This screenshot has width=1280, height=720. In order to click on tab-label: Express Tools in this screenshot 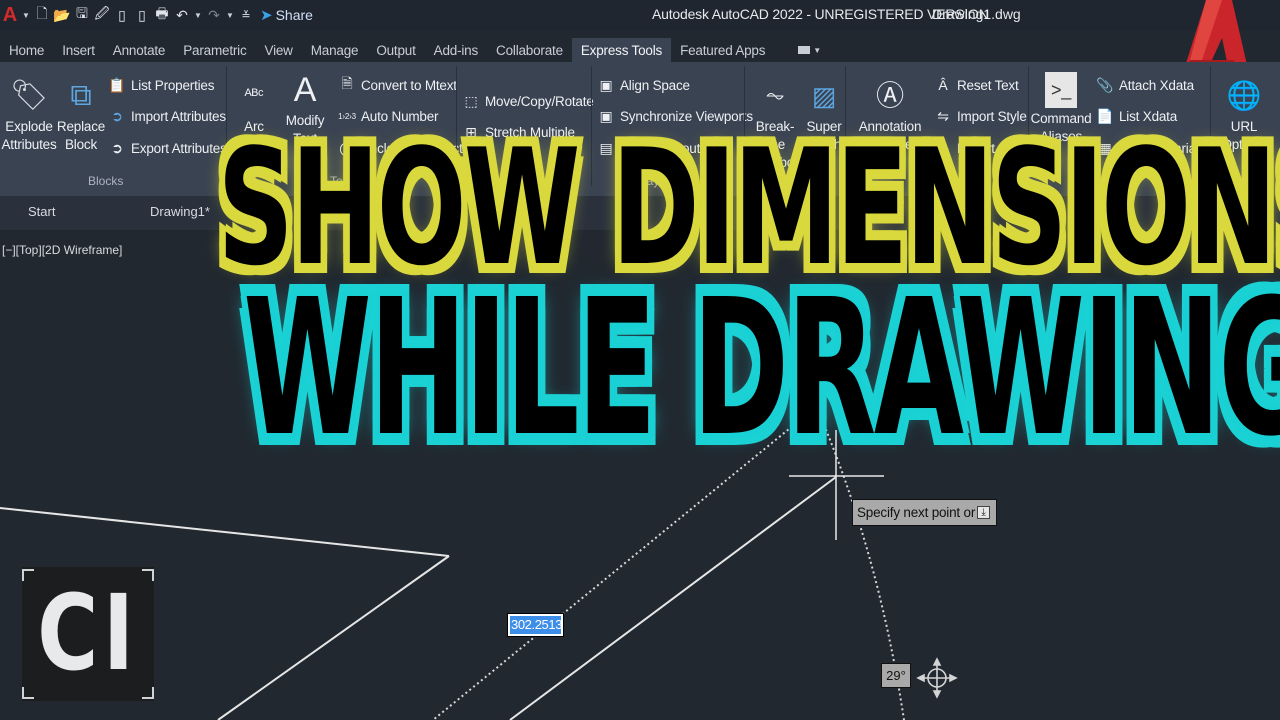, I will do `click(621, 50)`.